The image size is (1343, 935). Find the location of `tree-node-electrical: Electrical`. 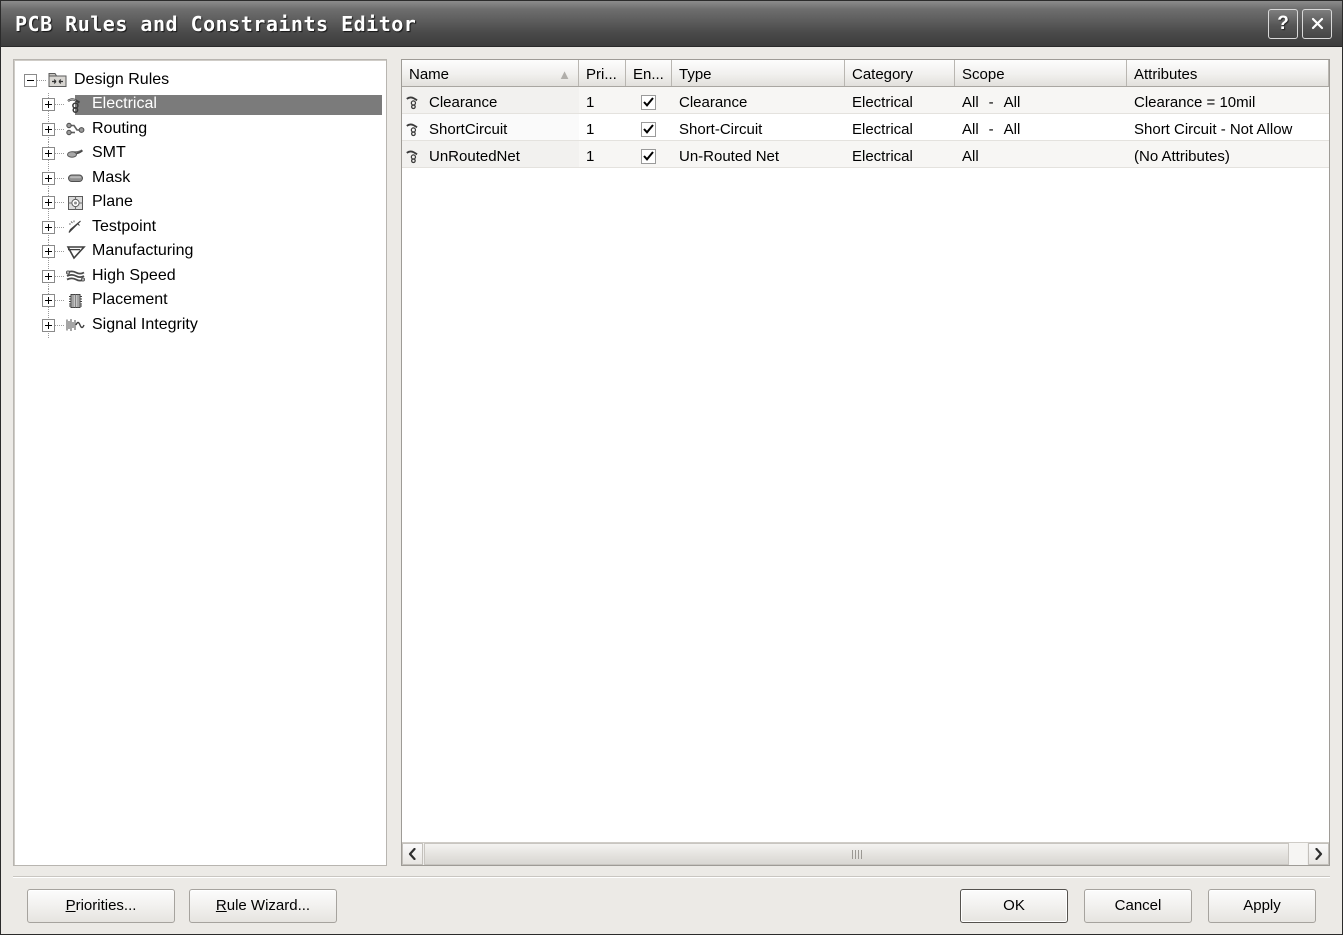

tree-node-electrical: Electrical is located at coordinates (200, 104).